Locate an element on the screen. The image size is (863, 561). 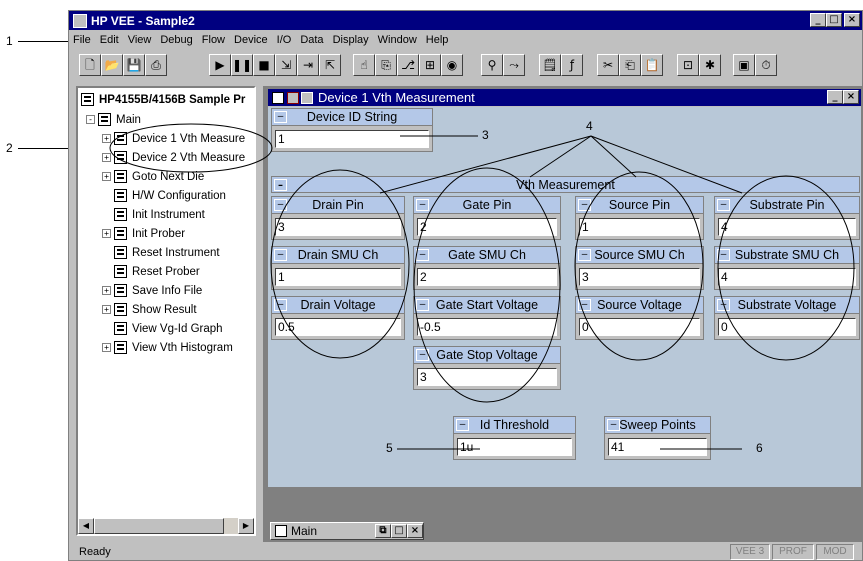
run-icon: ▶ is located at coordinates (220, 65).